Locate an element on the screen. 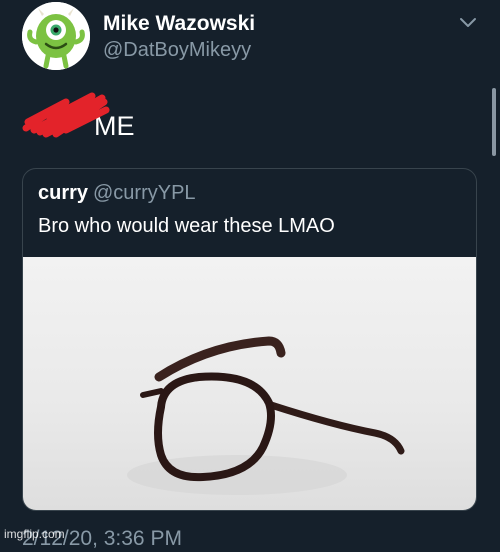  quoted-author-handle: @curryYPL is located at coordinates (144, 193).